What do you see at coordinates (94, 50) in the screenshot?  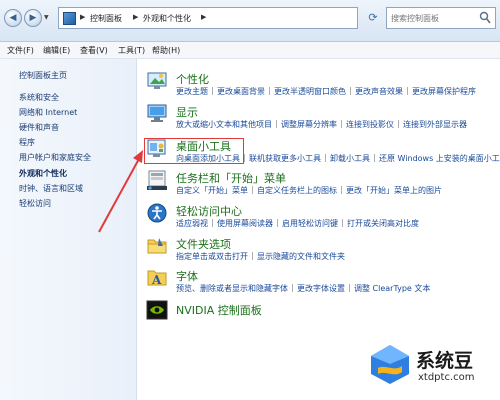 I see `menu-view: 查看(V)` at bounding box center [94, 50].